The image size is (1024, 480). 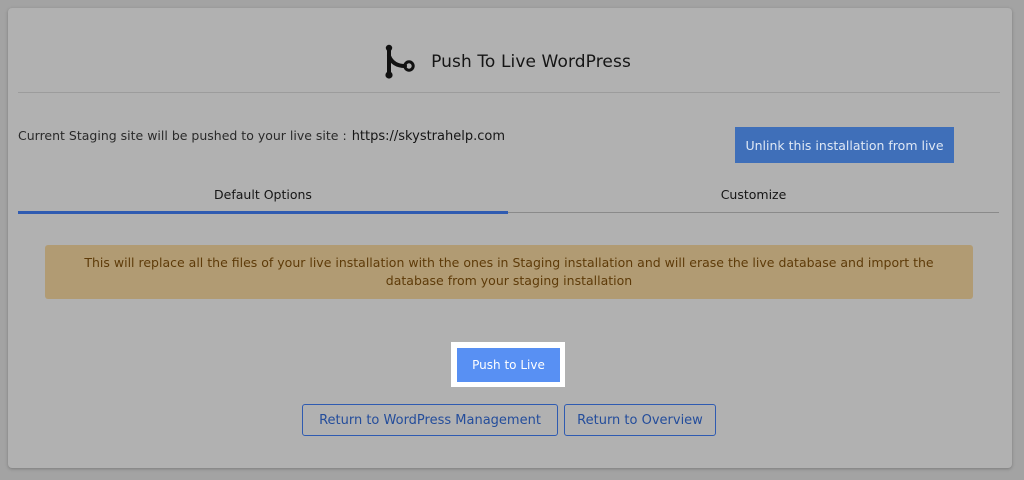 What do you see at coordinates (263, 212) in the screenshot?
I see `active-tab-indicator` at bounding box center [263, 212].